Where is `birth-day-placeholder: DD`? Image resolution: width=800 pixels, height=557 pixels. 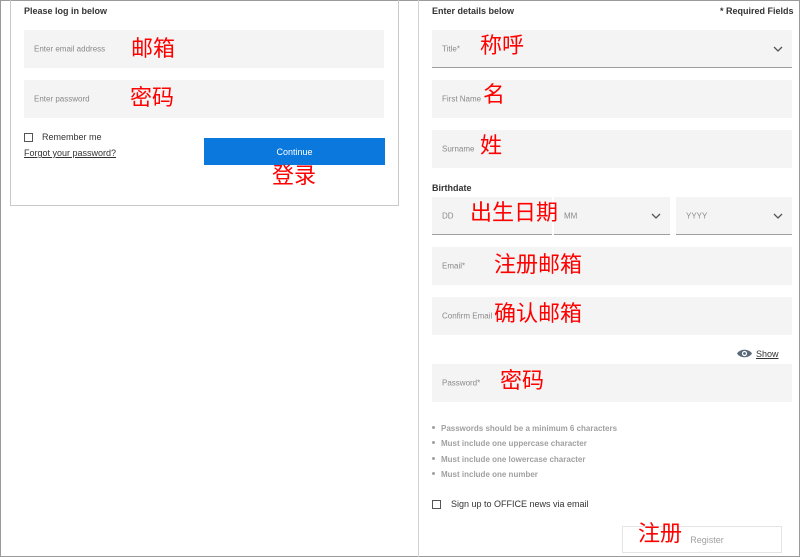
birth-day-placeholder: DD is located at coordinates (448, 215).